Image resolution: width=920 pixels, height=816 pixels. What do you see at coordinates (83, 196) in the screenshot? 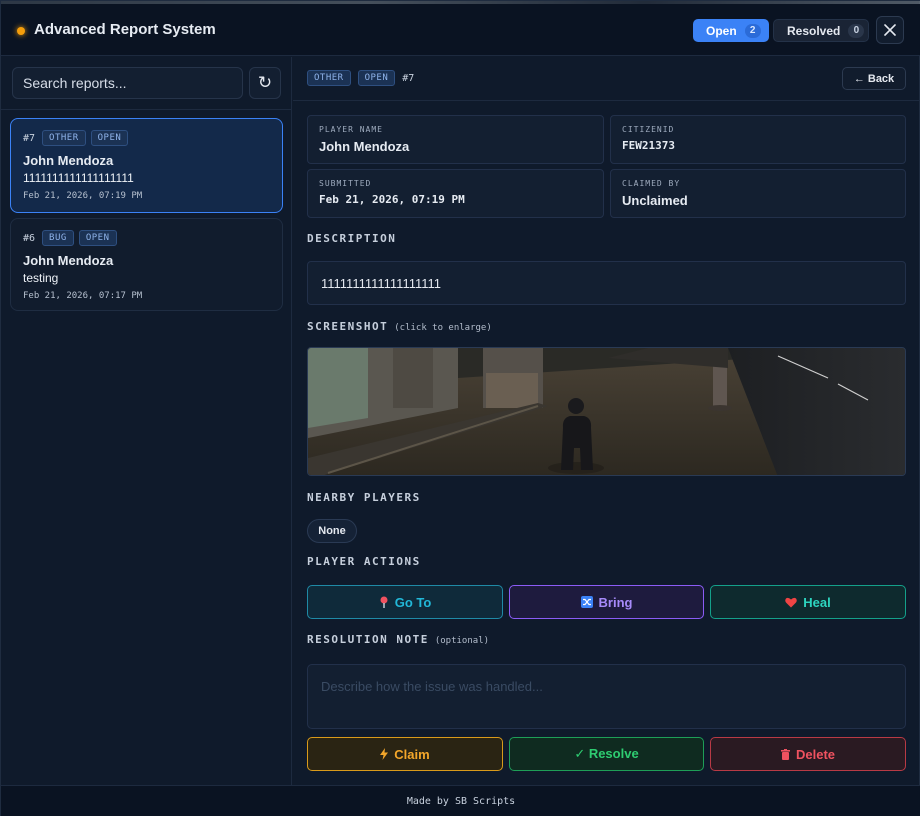
I see `report-date: Feb 21, 2026, 07:19 PM` at bounding box center [83, 196].